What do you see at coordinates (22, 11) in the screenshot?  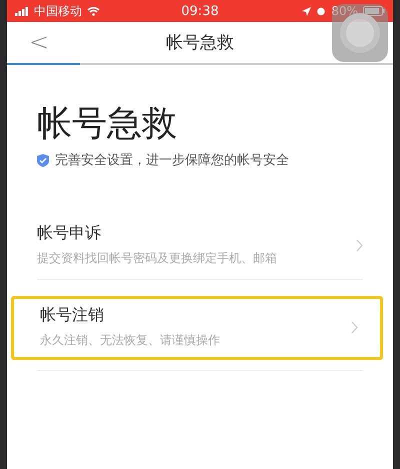 I see `signal-icon` at bounding box center [22, 11].